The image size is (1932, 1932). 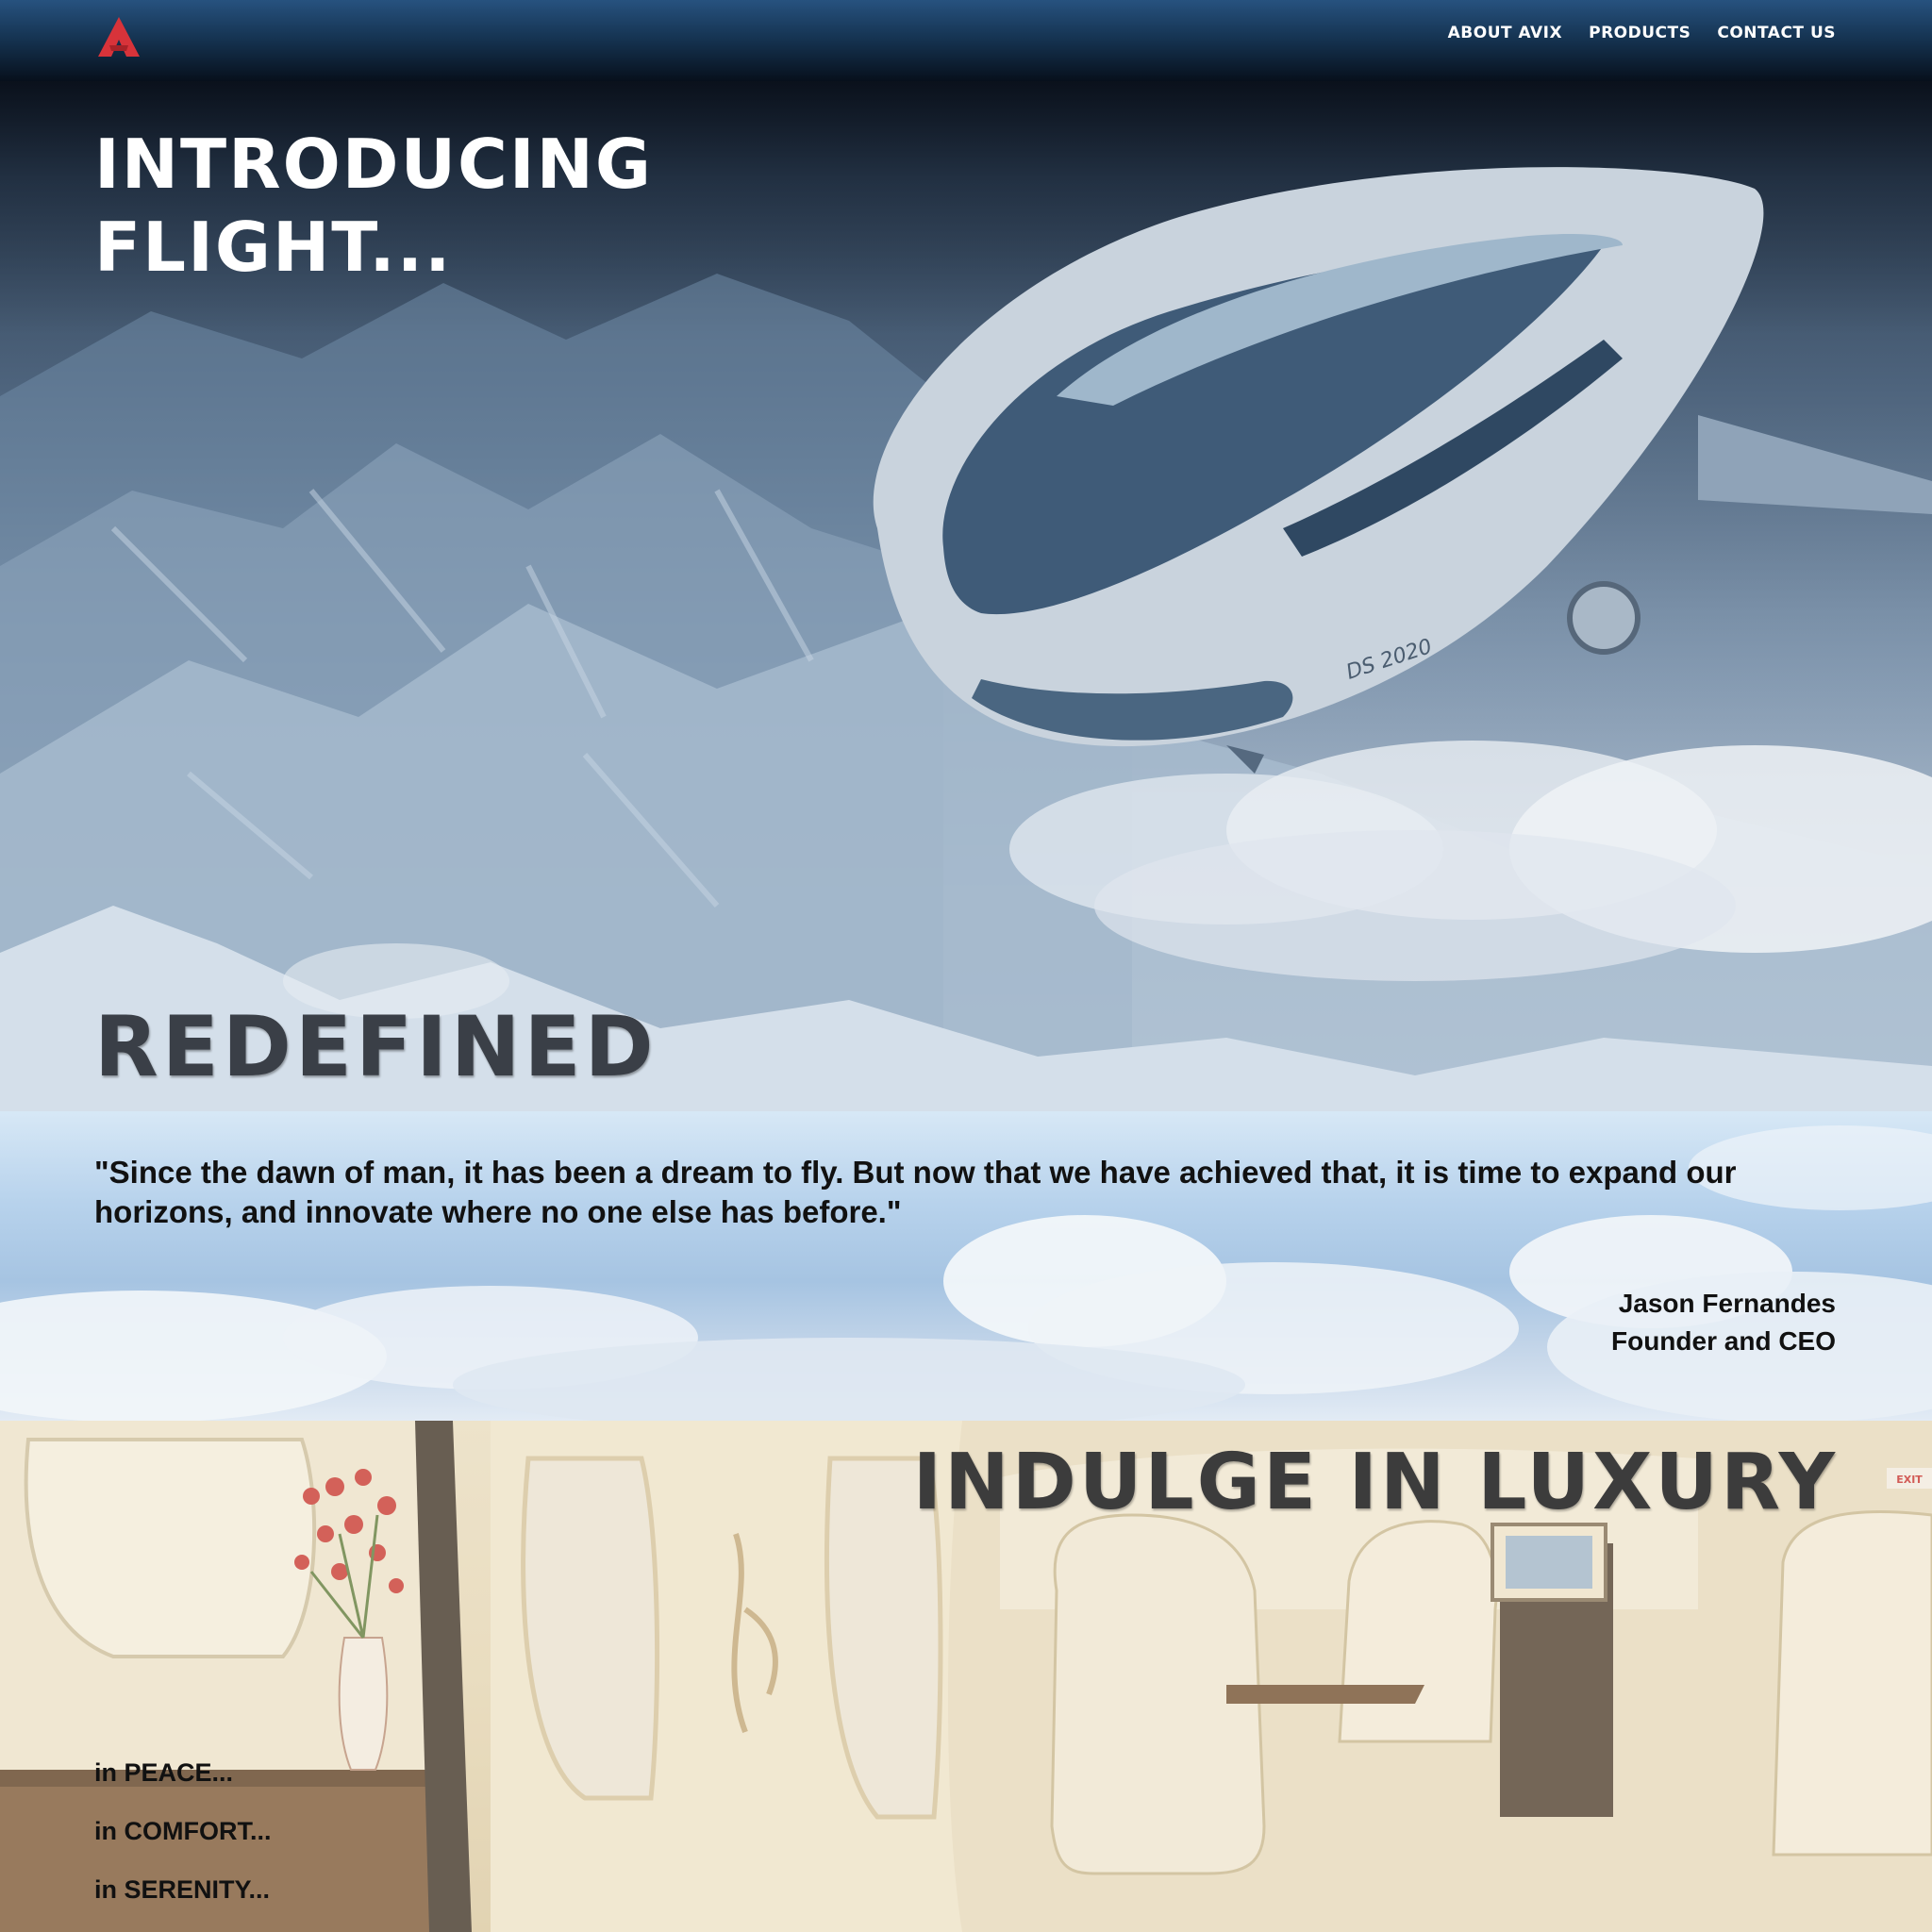 I want to click on author-title: Founder and CEO, so click(x=1724, y=1341).